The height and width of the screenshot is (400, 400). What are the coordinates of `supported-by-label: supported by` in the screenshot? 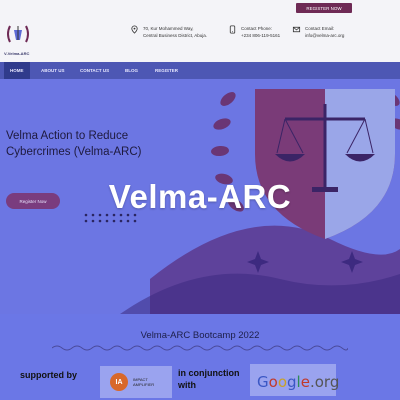 It's located at (49, 375).